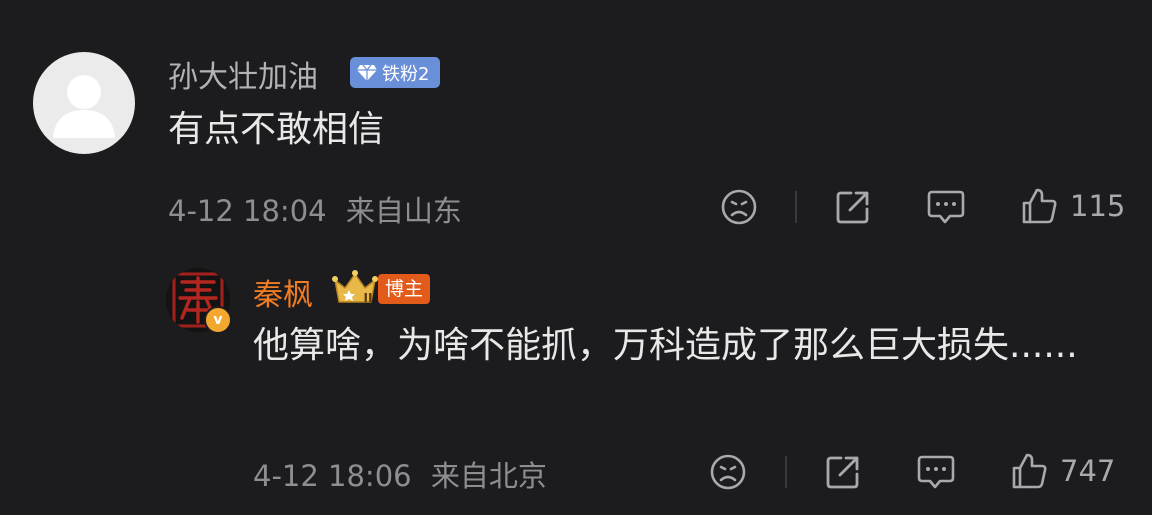  What do you see at coordinates (243, 74) in the screenshot?
I see `username: 孙大壮加油` at bounding box center [243, 74].